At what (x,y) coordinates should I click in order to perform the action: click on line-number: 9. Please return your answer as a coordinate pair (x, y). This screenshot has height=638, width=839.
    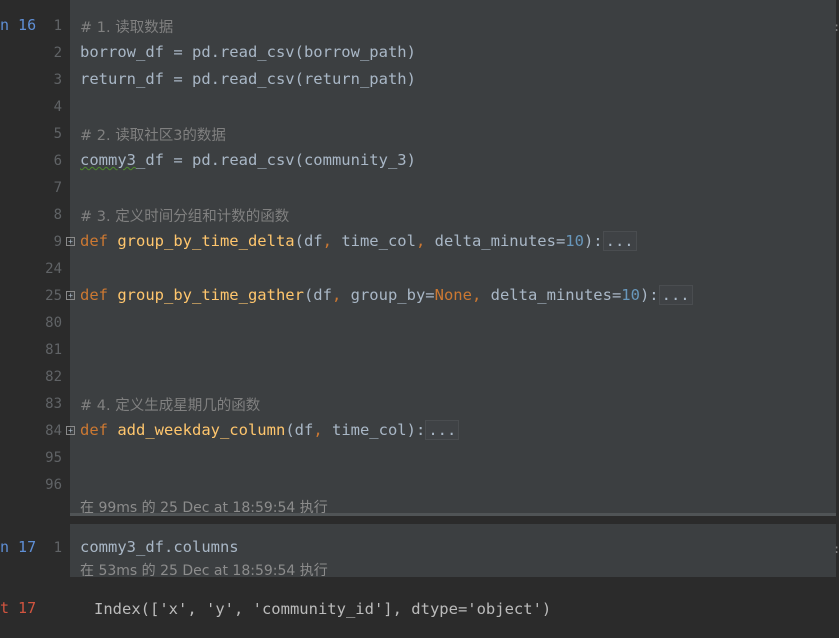
    Looking at the image, I should click on (57, 242).